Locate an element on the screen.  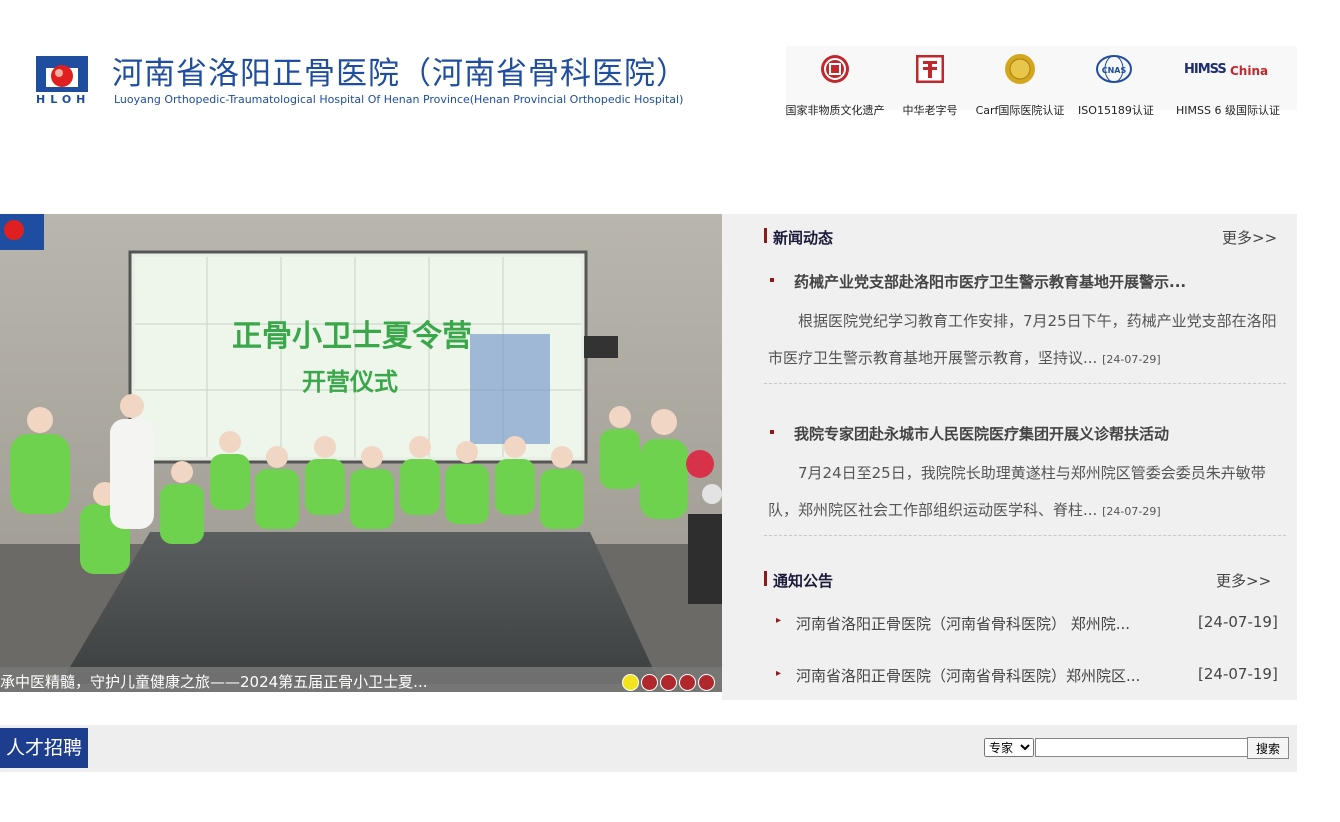
cert-carf: Carf国际医院认证 is located at coordinates (1020, 85).